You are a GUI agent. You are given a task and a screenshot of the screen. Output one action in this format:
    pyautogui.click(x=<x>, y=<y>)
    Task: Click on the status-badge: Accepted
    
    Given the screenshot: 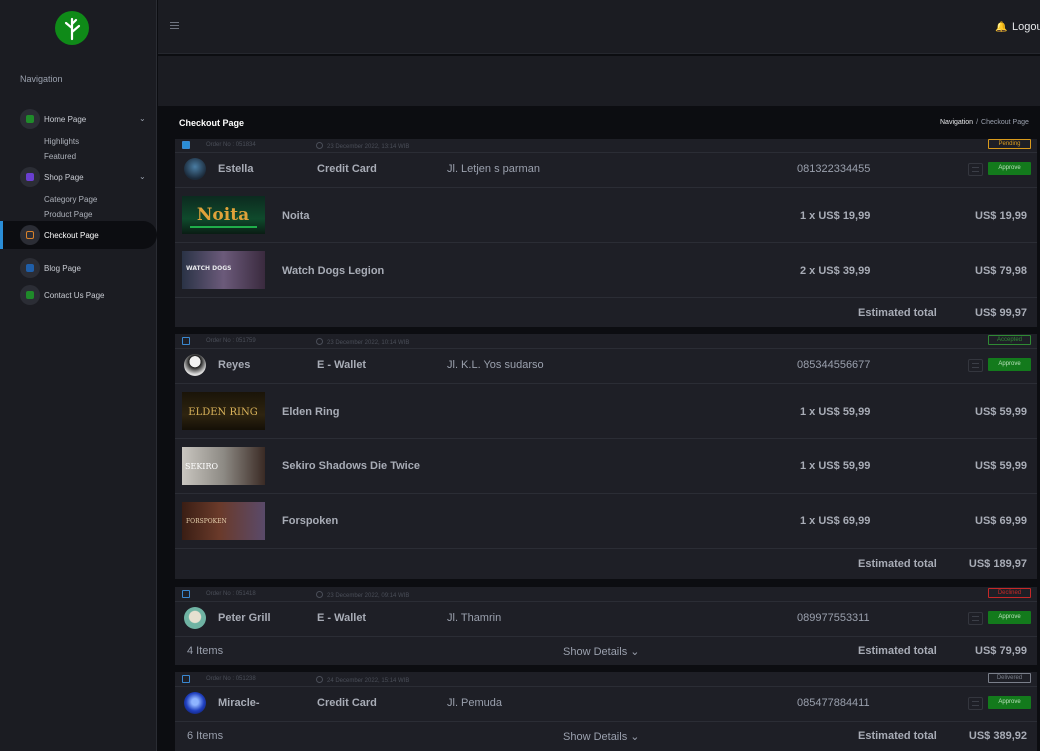 What is the action you would take?
    pyautogui.click(x=1009, y=340)
    